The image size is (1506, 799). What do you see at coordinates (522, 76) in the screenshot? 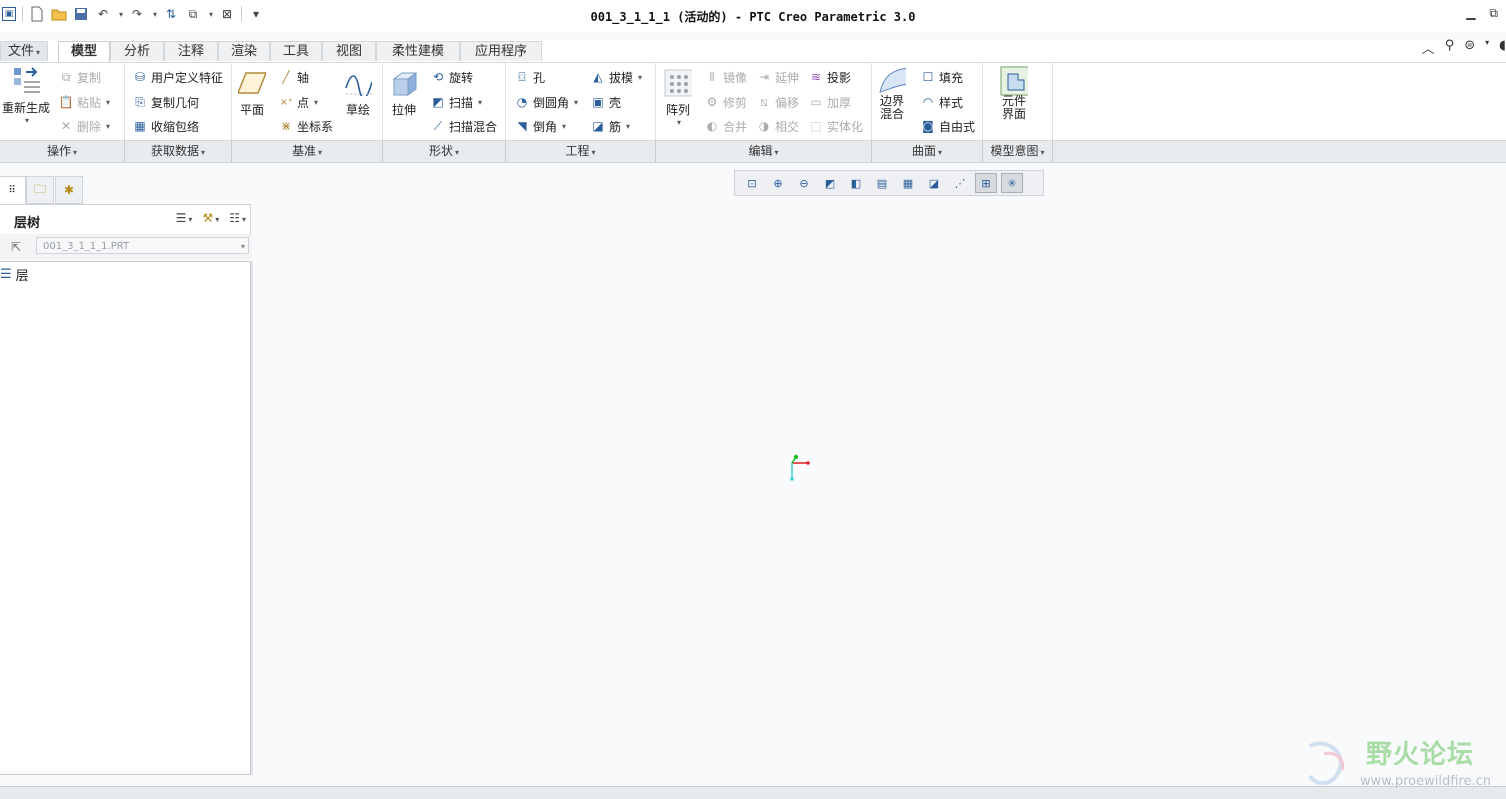
I see `hole-icon: ⌼` at bounding box center [522, 76].